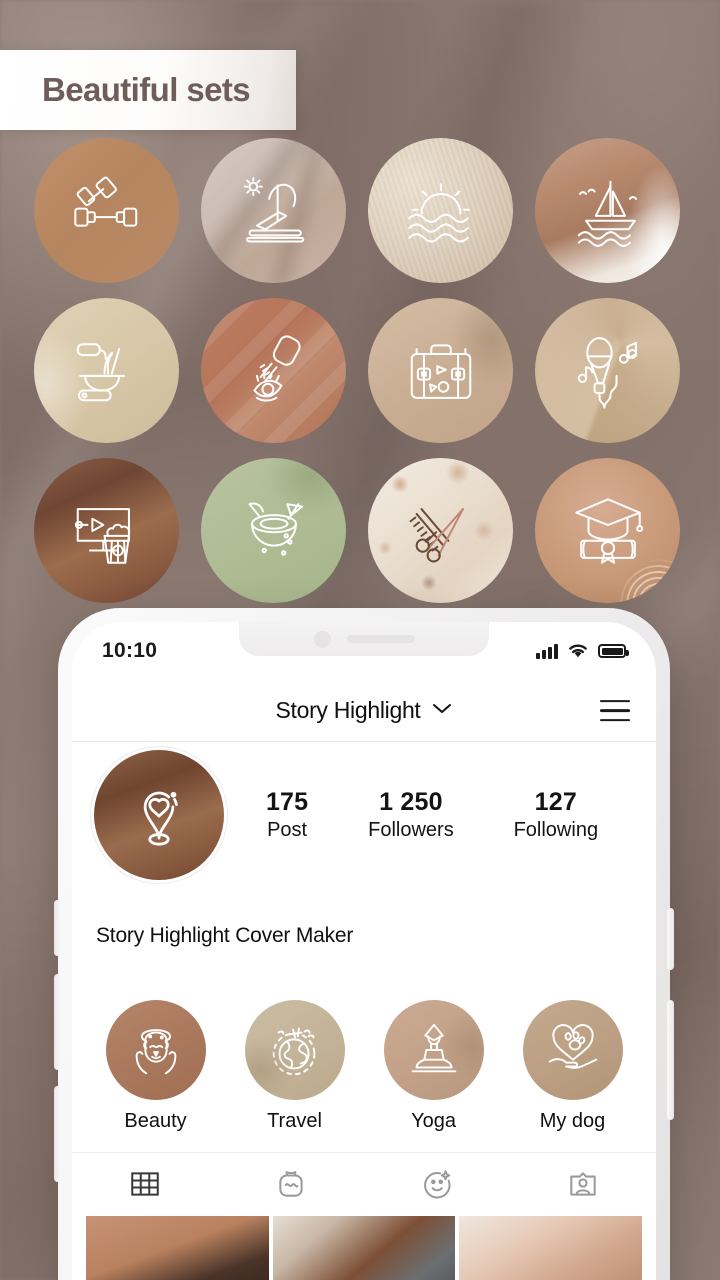 Image resolution: width=720 pixels, height=1280 pixels. I want to click on tab-grid, so click(145, 1184).